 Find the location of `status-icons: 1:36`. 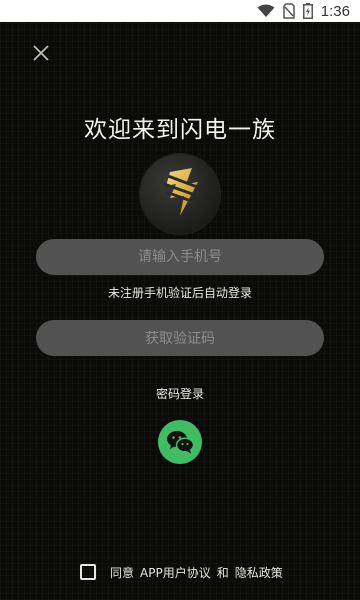

status-icons: 1:36 is located at coordinates (303, 11).